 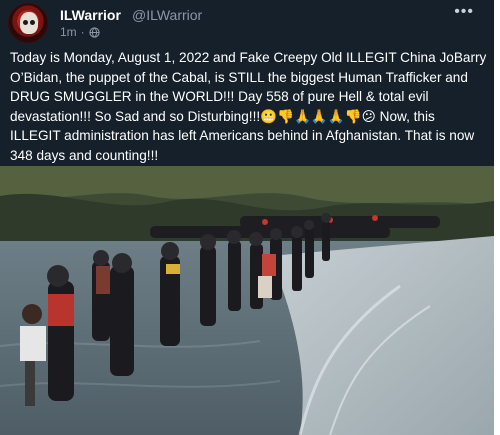 What do you see at coordinates (90, 15) in the screenshot?
I see `display-name: ILWarrior` at bounding box center [90, 15].